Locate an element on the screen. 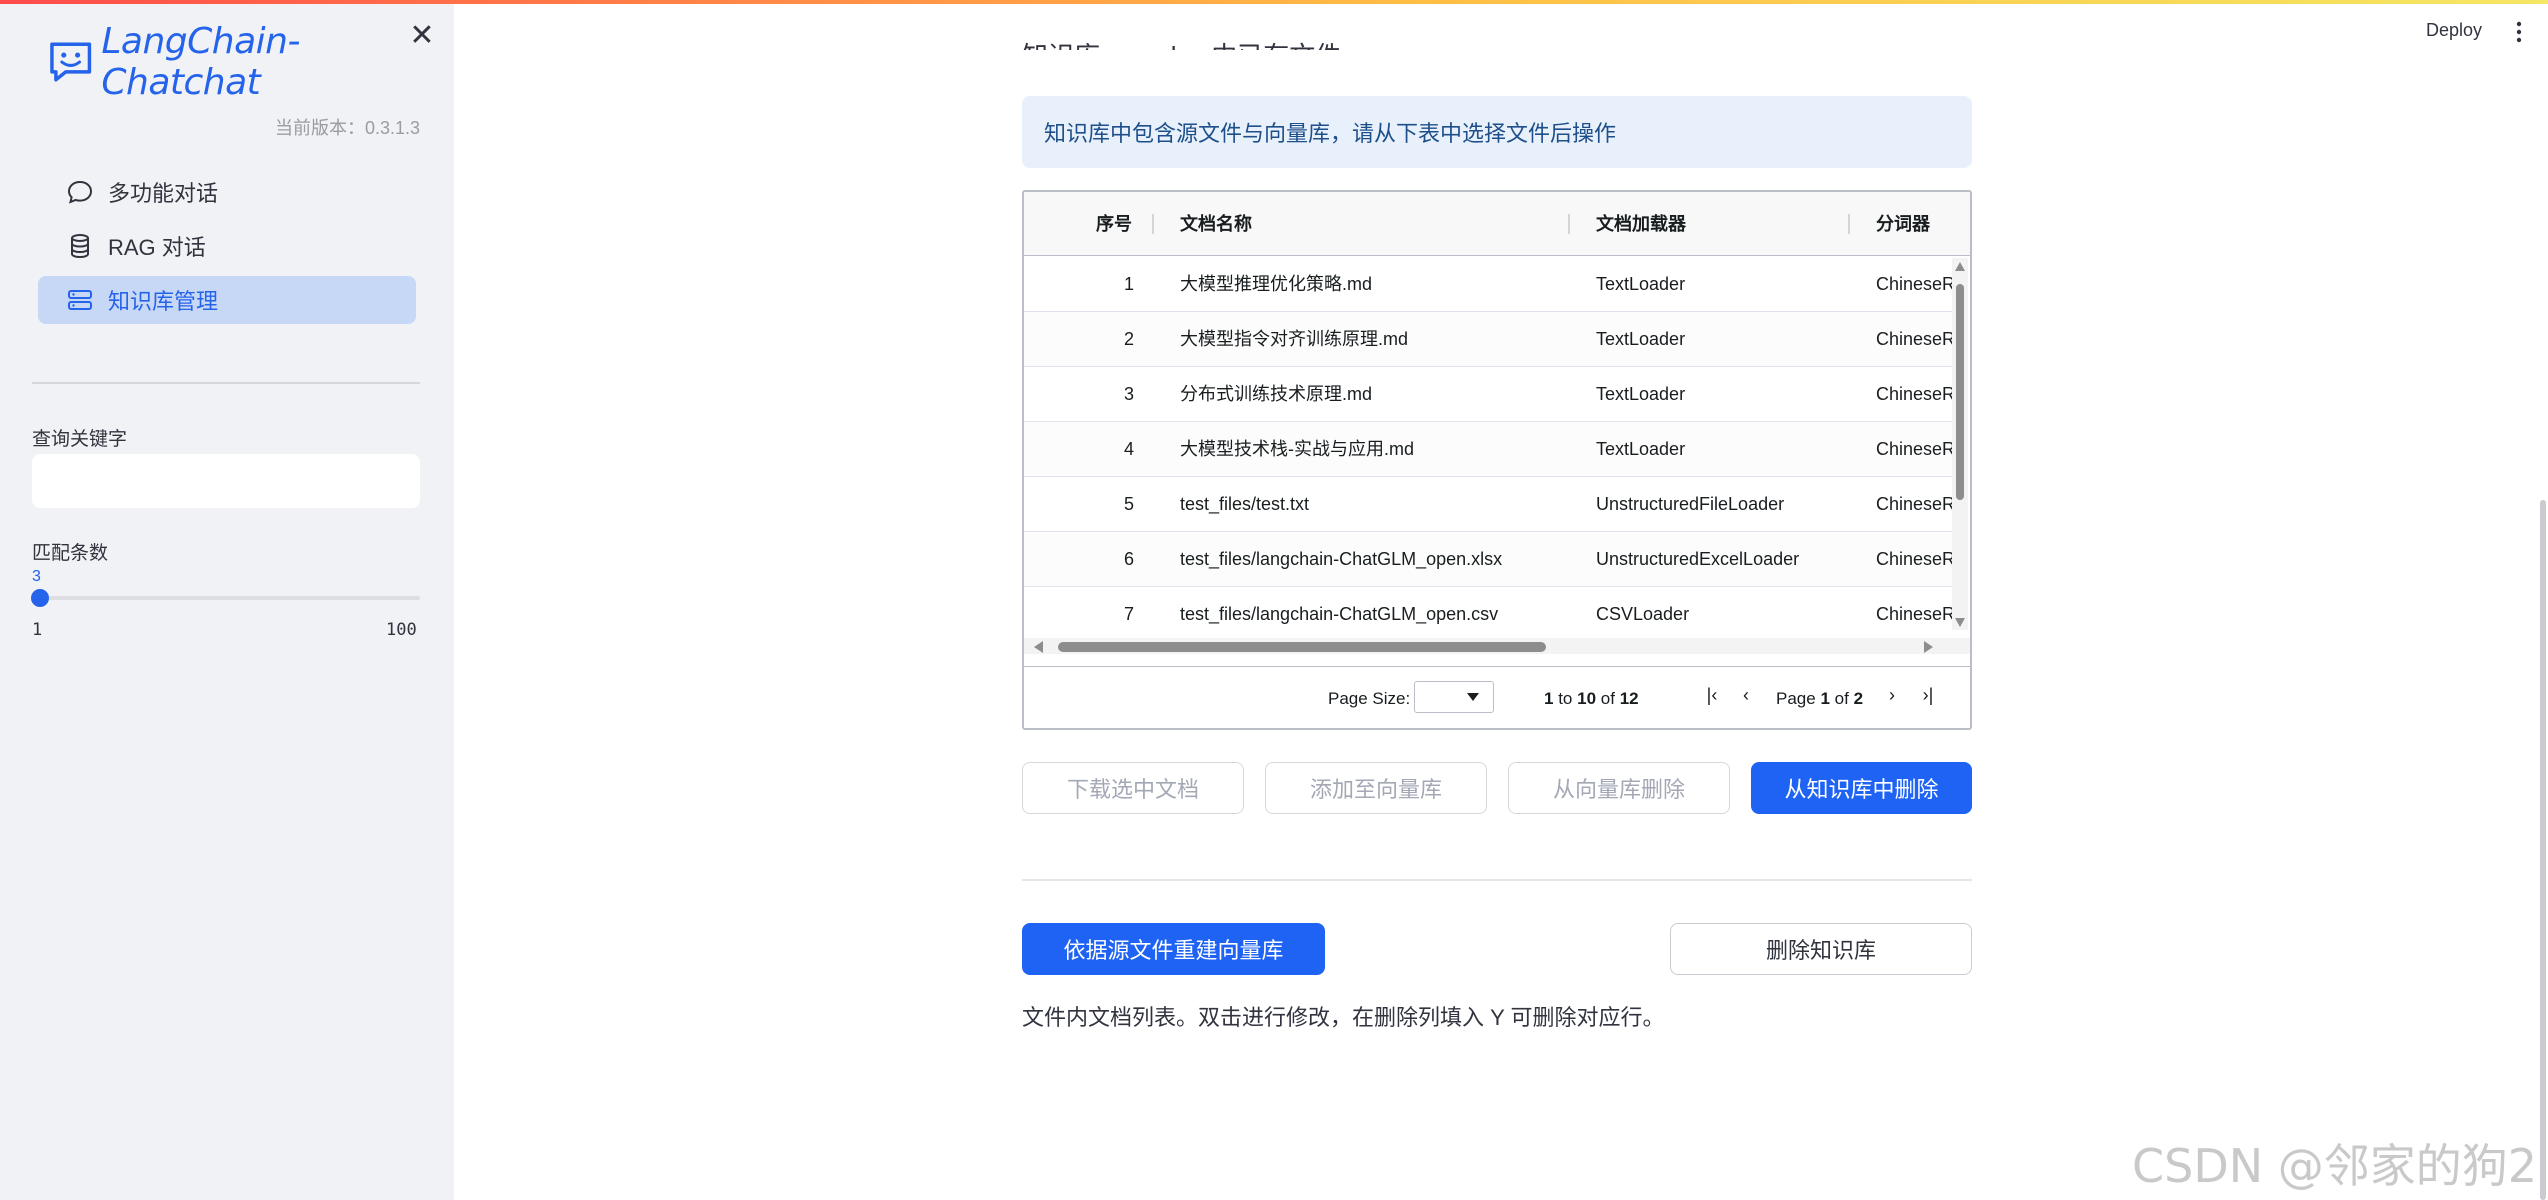 This screenshot has width=2548, height=1200. delete-from-vector-button: 从向量库删除 is located at coordinates (1619, 788).